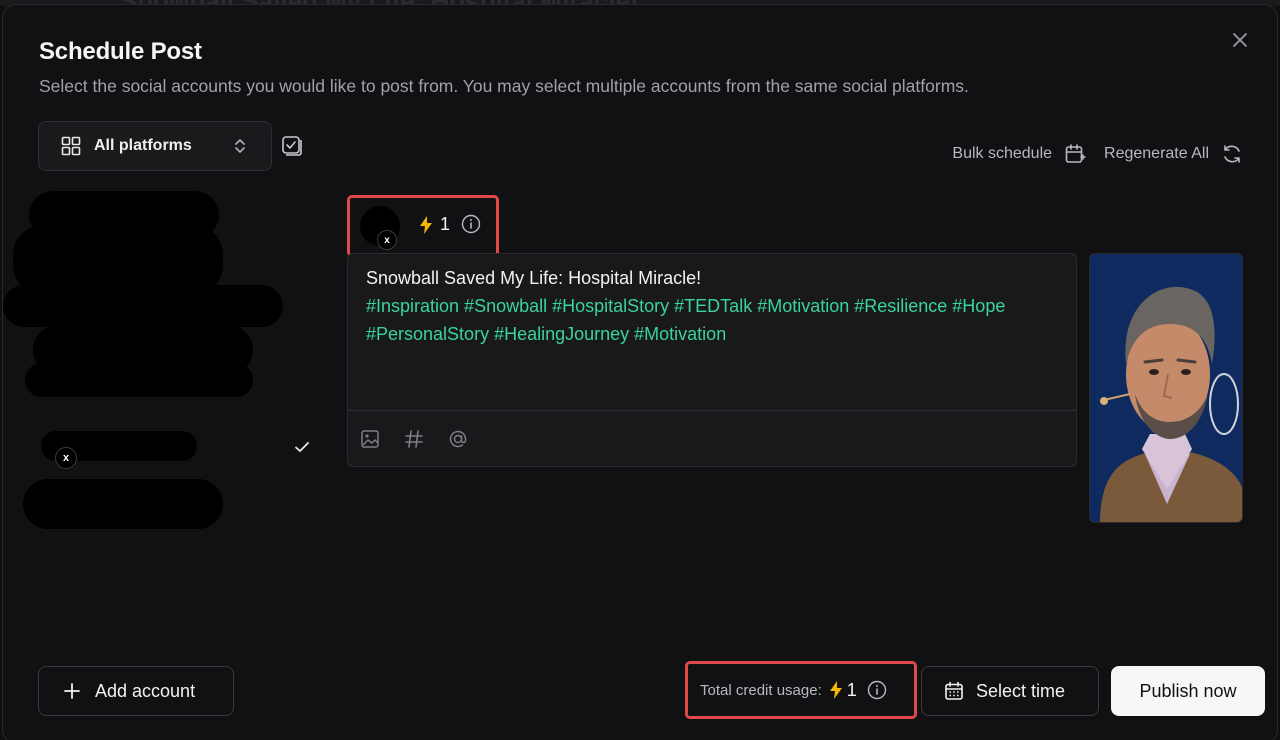 Image resolution: width=1280 pixels, height=740 pixels. I want to click on credit-usage-value: 1, so click(851, 689).